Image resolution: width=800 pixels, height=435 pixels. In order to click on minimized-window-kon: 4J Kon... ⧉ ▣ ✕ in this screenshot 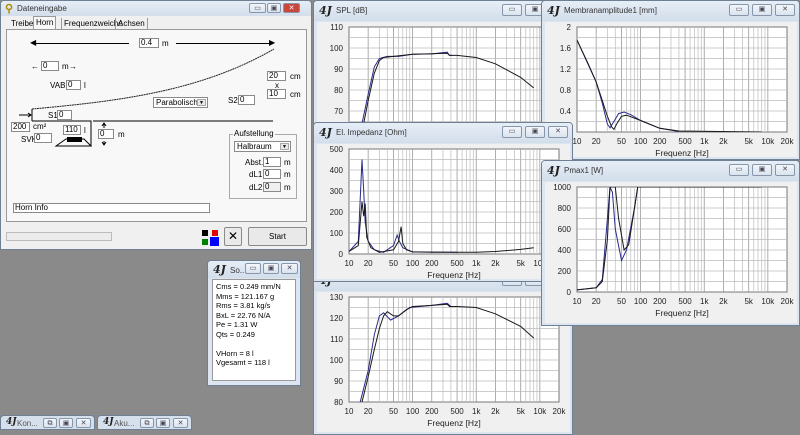, I will do `click(47, 422)`.